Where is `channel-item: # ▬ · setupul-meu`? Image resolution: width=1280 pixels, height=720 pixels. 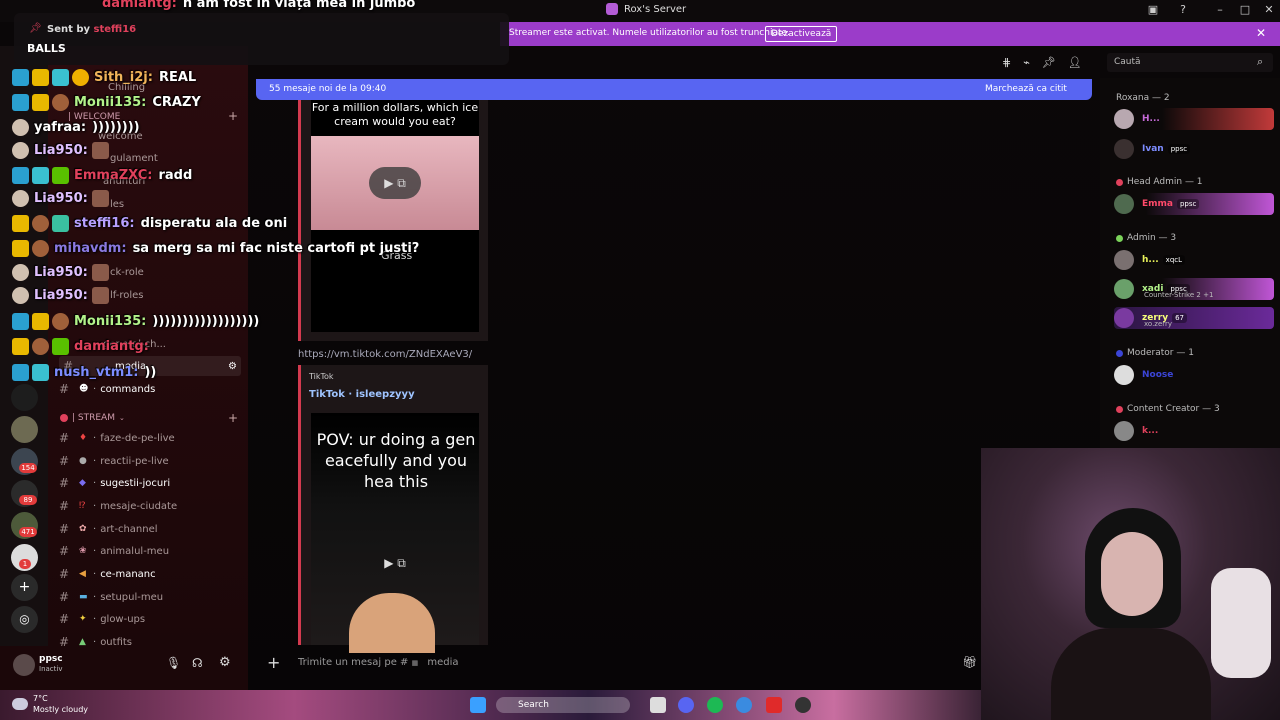 channel-item: # ▬ · setupul-meu is located at coordinates (111, 597).